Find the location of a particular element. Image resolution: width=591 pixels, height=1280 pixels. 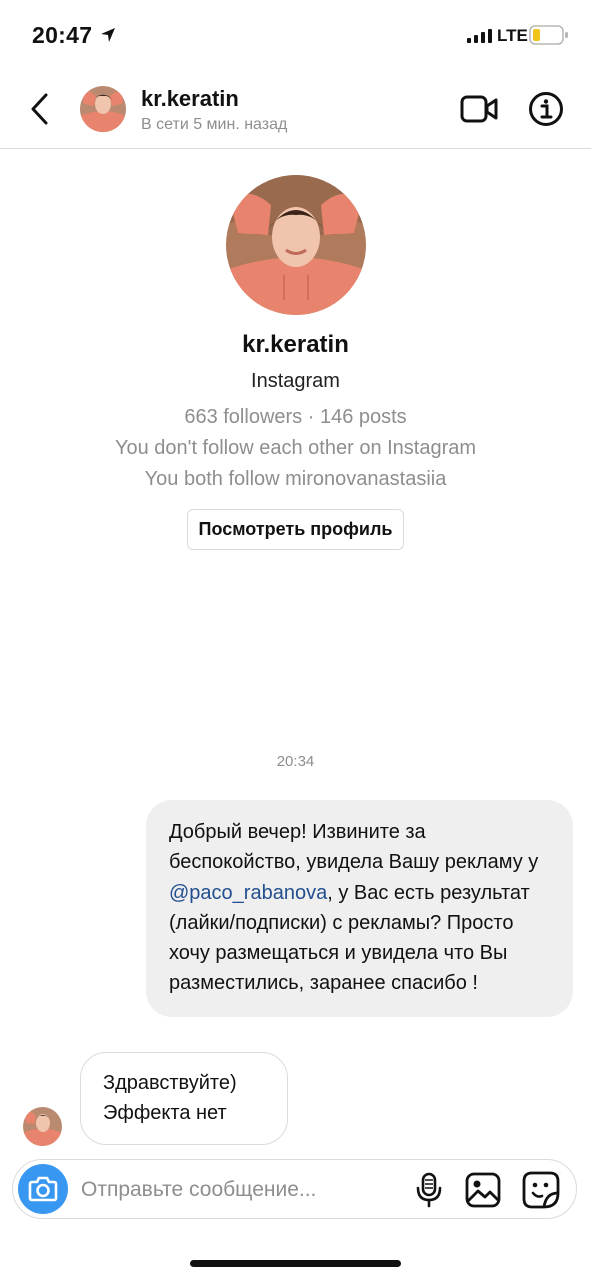

incoming-message-bubble: Здравствуйте) Эффекта нет is located at coordinates (184, 1098).